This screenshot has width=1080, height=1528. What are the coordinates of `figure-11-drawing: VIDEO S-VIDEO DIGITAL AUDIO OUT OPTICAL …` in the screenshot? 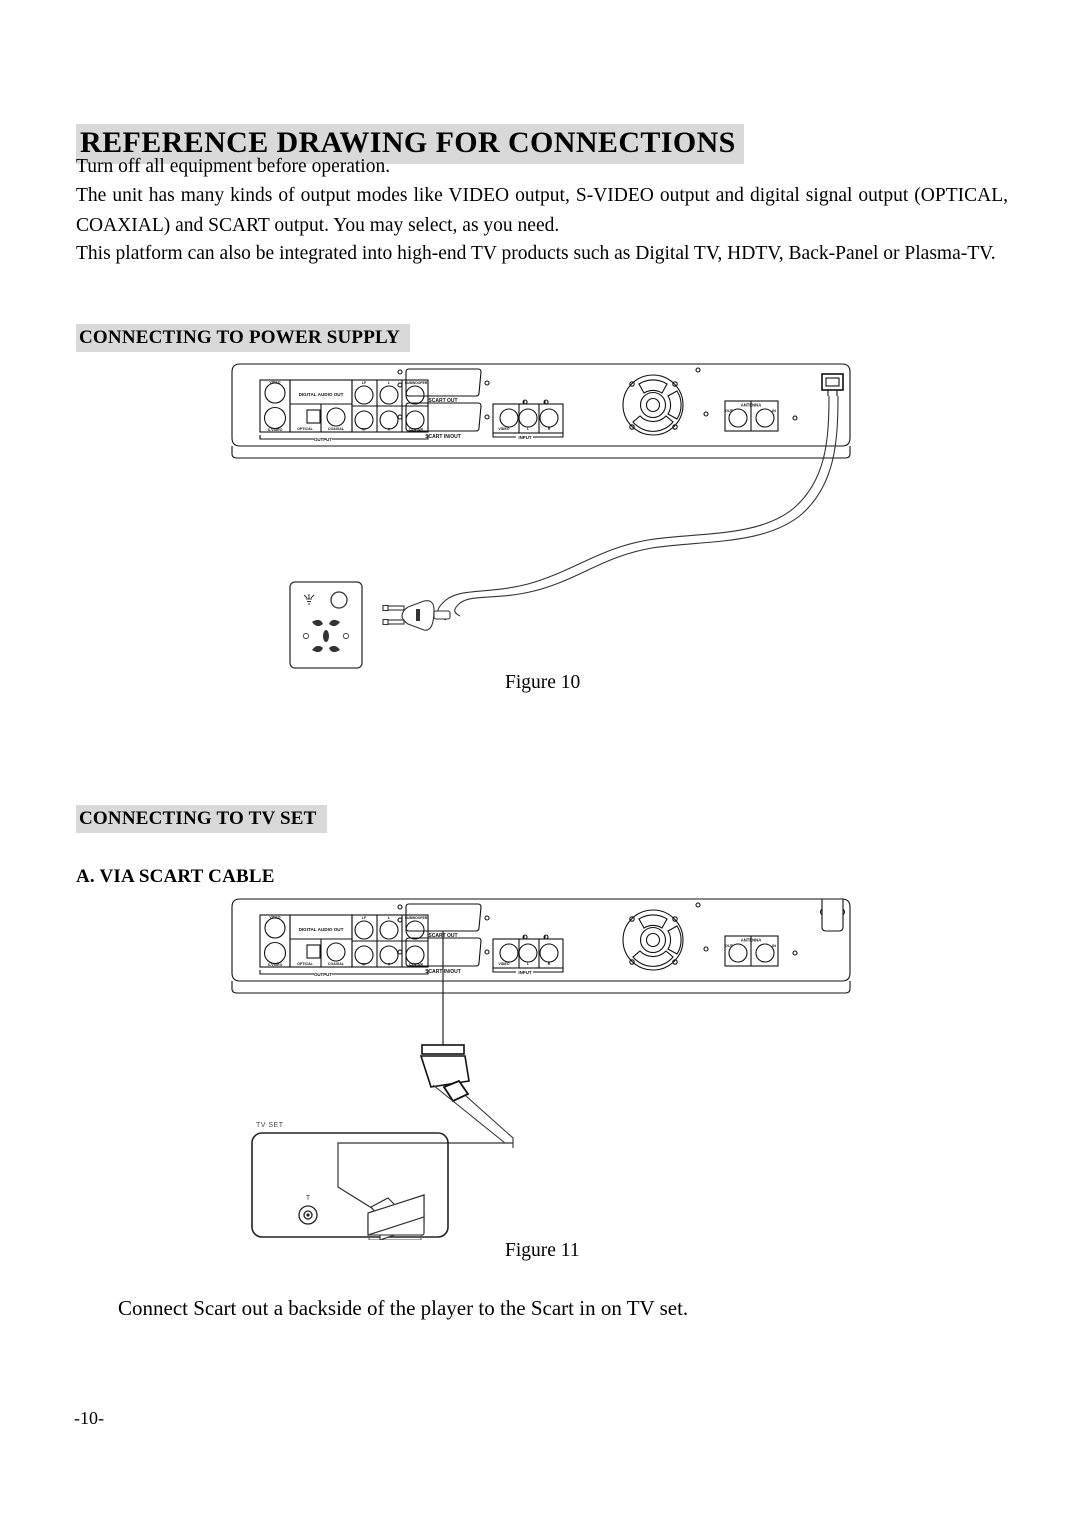 It's located at (541, 1069).